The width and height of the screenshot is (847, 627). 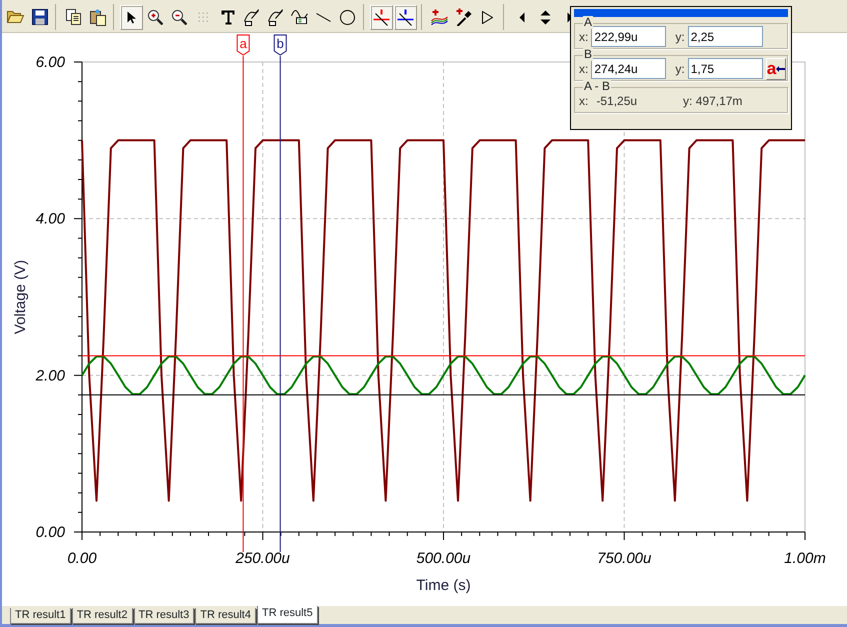 I want to click on x-axis-title: Time (s), so click(x=443, y=585).